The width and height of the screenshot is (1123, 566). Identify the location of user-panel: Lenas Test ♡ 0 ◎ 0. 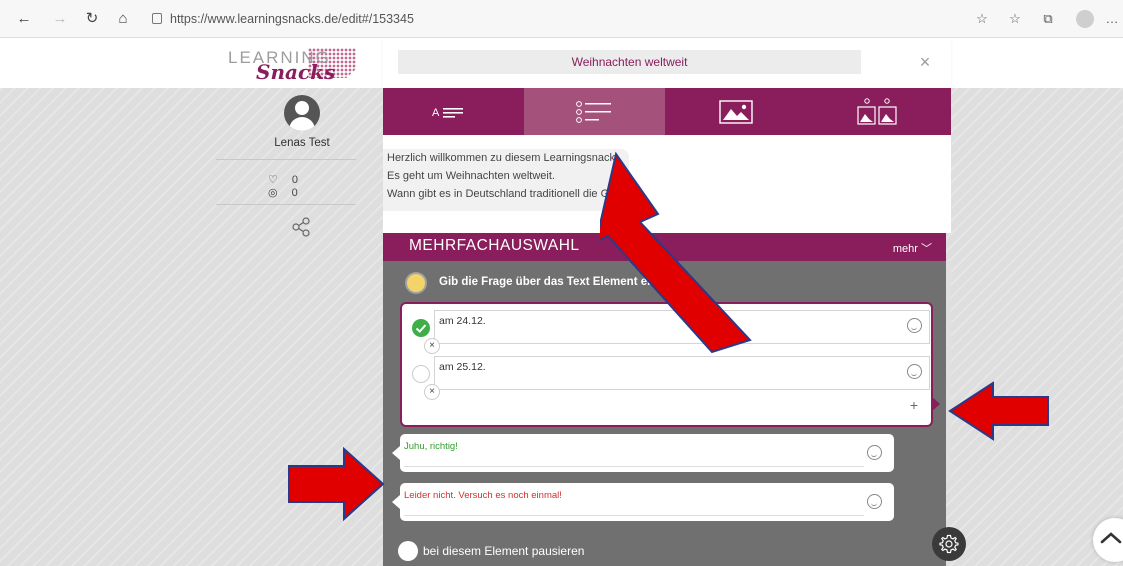
(291, 175).